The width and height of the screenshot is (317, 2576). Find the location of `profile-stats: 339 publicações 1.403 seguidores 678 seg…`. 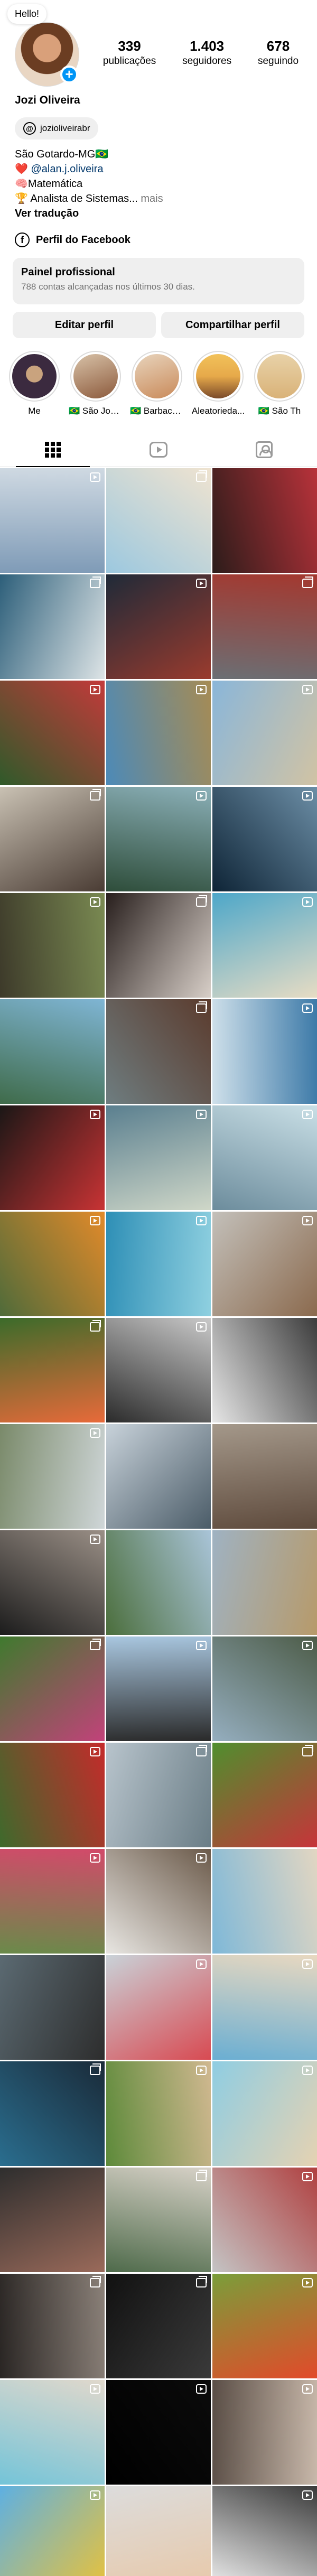

profile-stats: 339 publicações 1.403 seguidores 678 seg… is located at coordinates (201, 52).